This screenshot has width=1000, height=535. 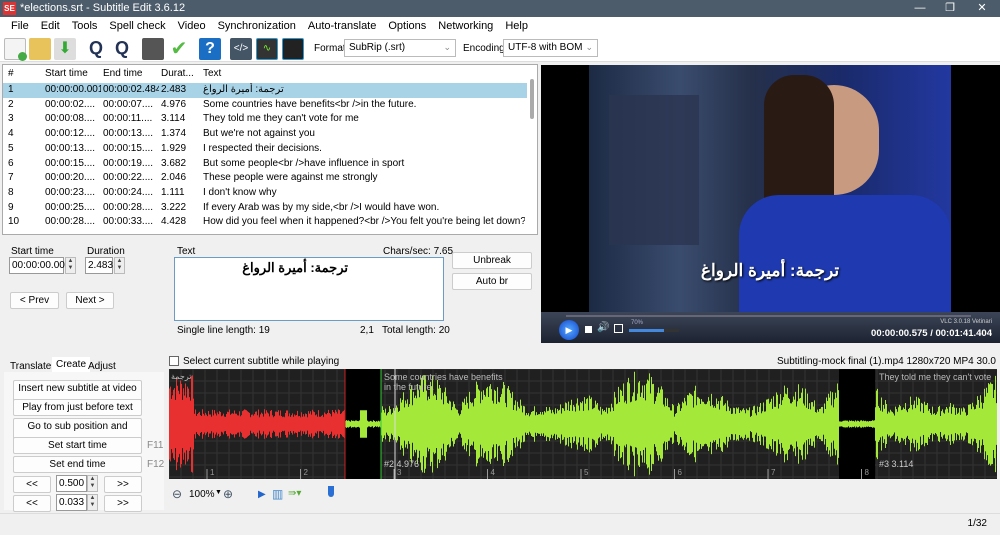 I want to click on grid-header: # Start time End time Durat... Text, so click(x=265, y=74).